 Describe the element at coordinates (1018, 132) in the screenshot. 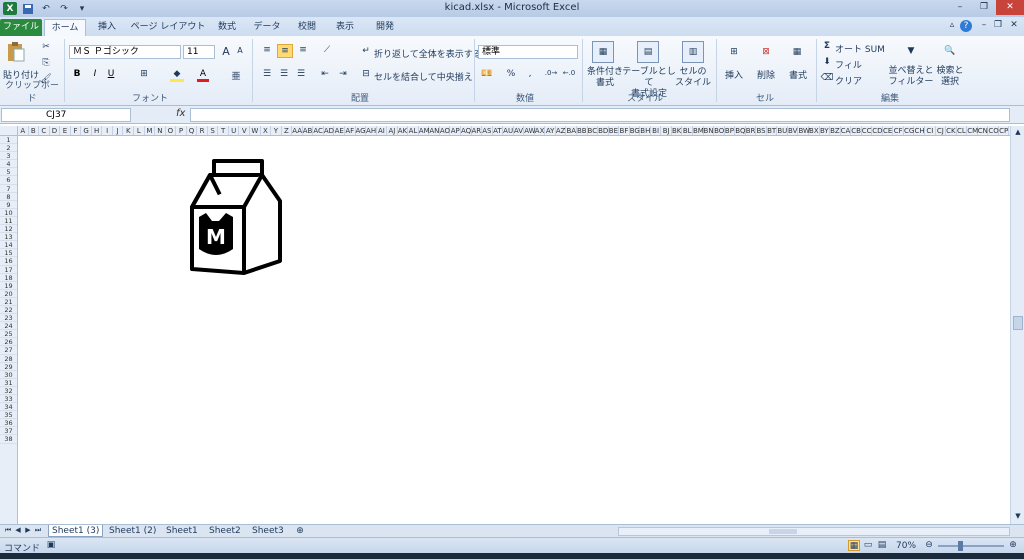

I see `scroll-up-icon: ▲` at that location.